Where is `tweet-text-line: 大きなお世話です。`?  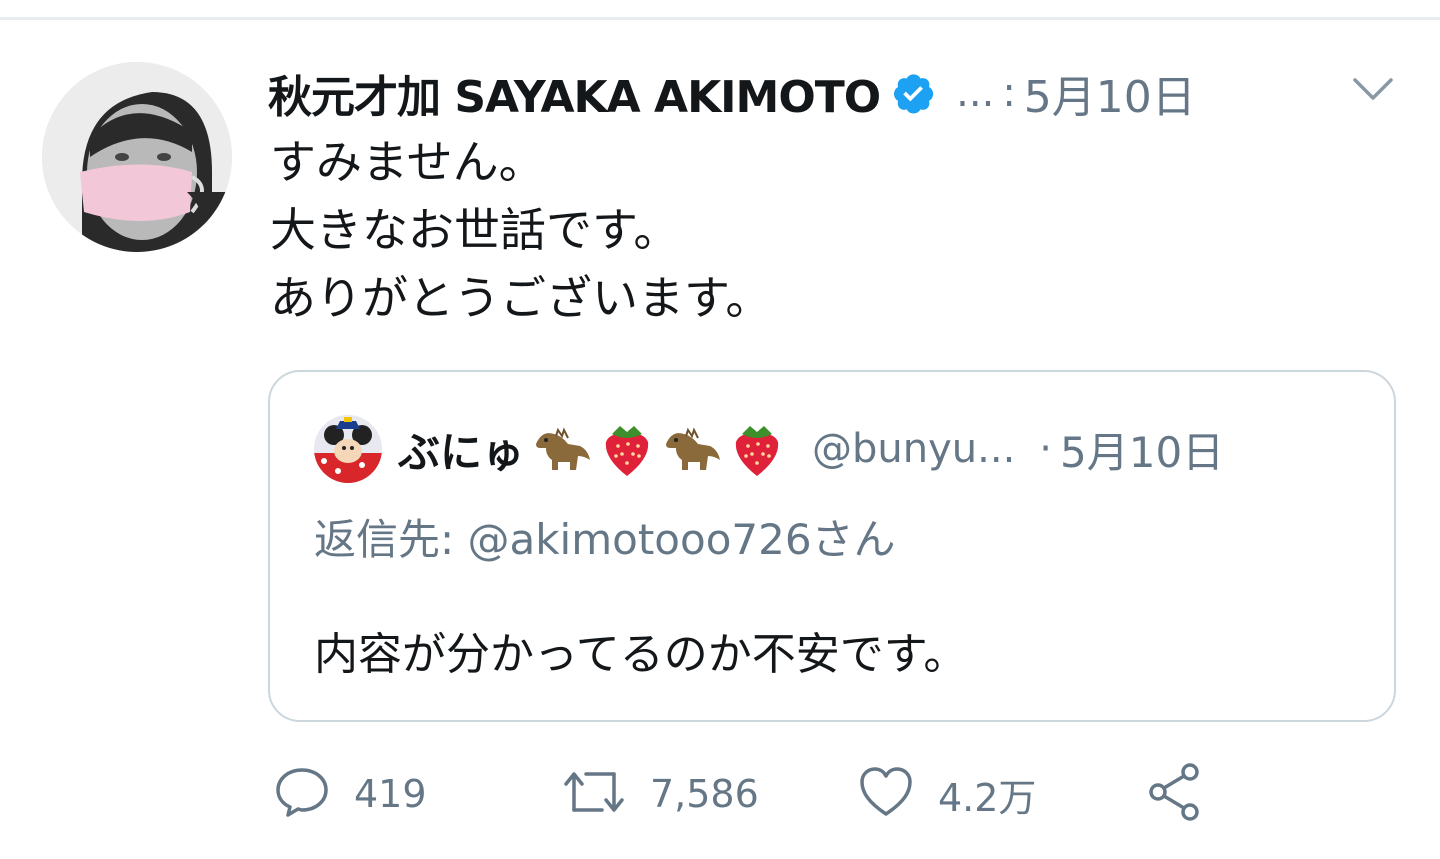
tweet-text-line: 大きなお世話です。 is located at coordinates (475, 230).